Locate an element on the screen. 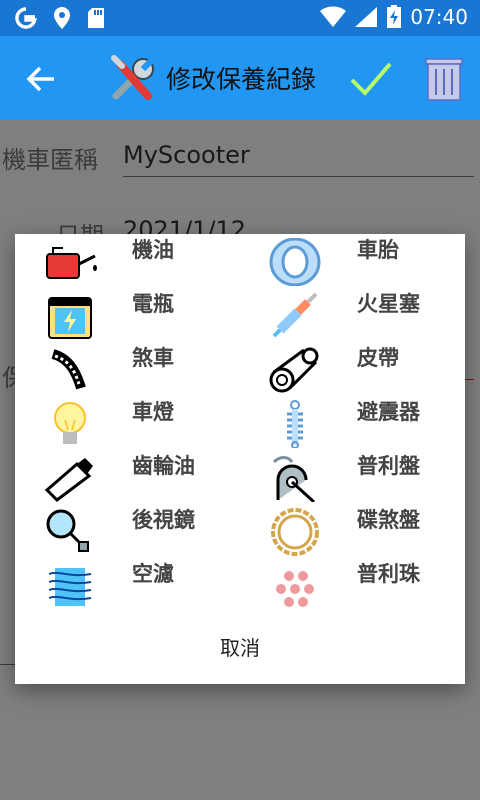 The image size is (480, 800). dialog-item-label: 齒輪油 is located at coordinates (163, 466).